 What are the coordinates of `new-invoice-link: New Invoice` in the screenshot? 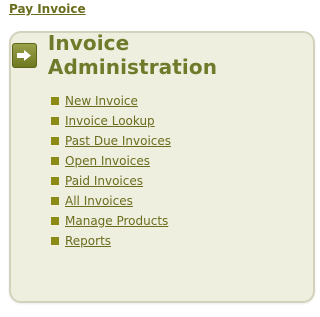 It's located at (101, 101).